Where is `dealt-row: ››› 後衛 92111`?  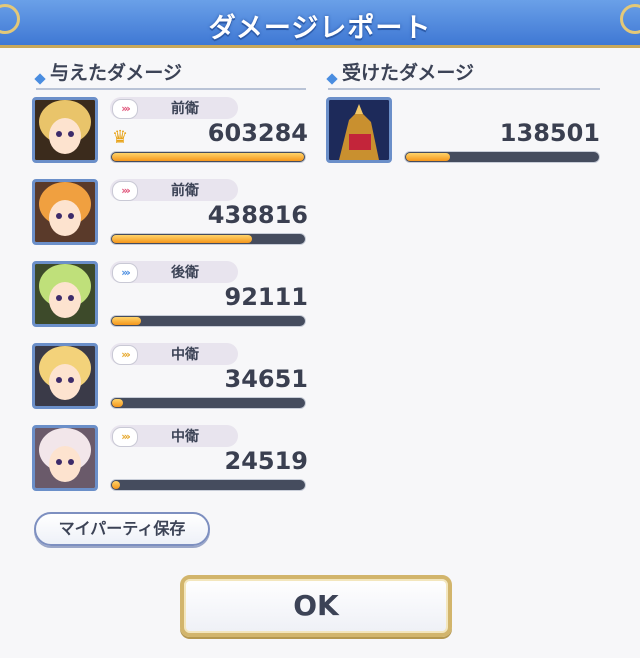 dealt-row: ››› 後衛 92111 is located at coordinates (170, 296).